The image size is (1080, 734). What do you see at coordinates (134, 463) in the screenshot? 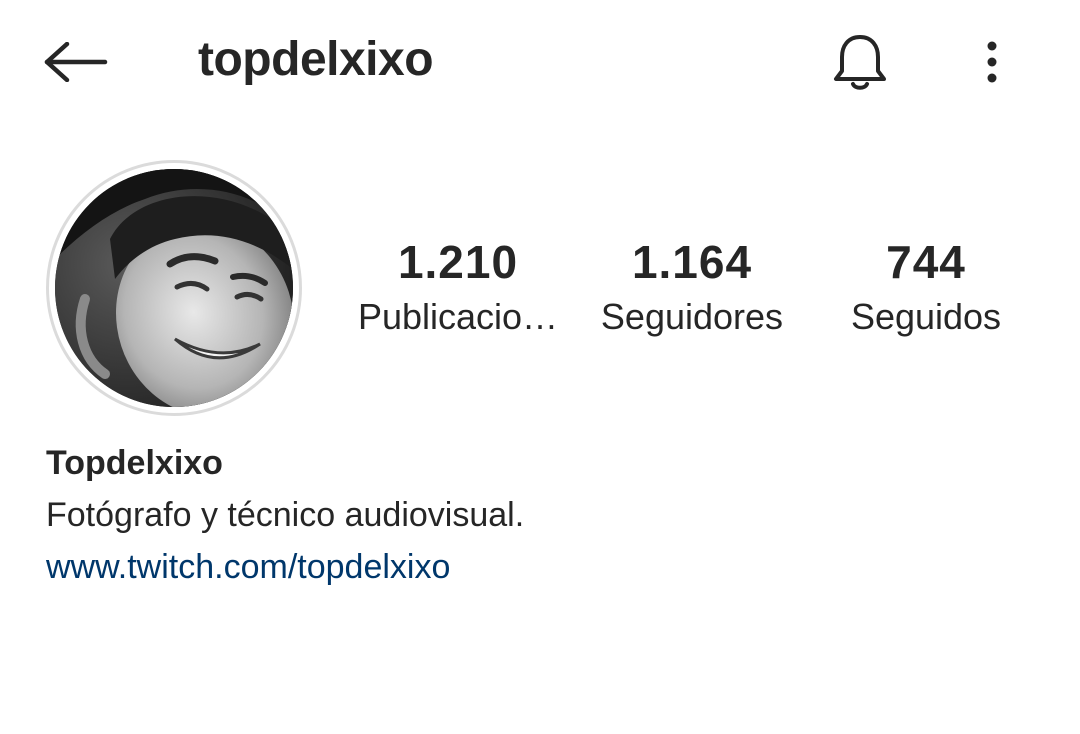
I see `profile-display-name: Topdelxixo` at bounding box center [134, 463].